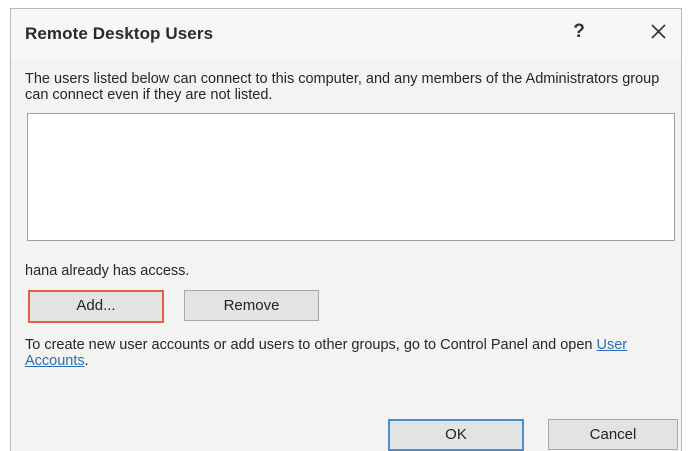  Describe the element at coordinates (86, 361) in the screenshot. I see `create-text-suffix: .` at that location.